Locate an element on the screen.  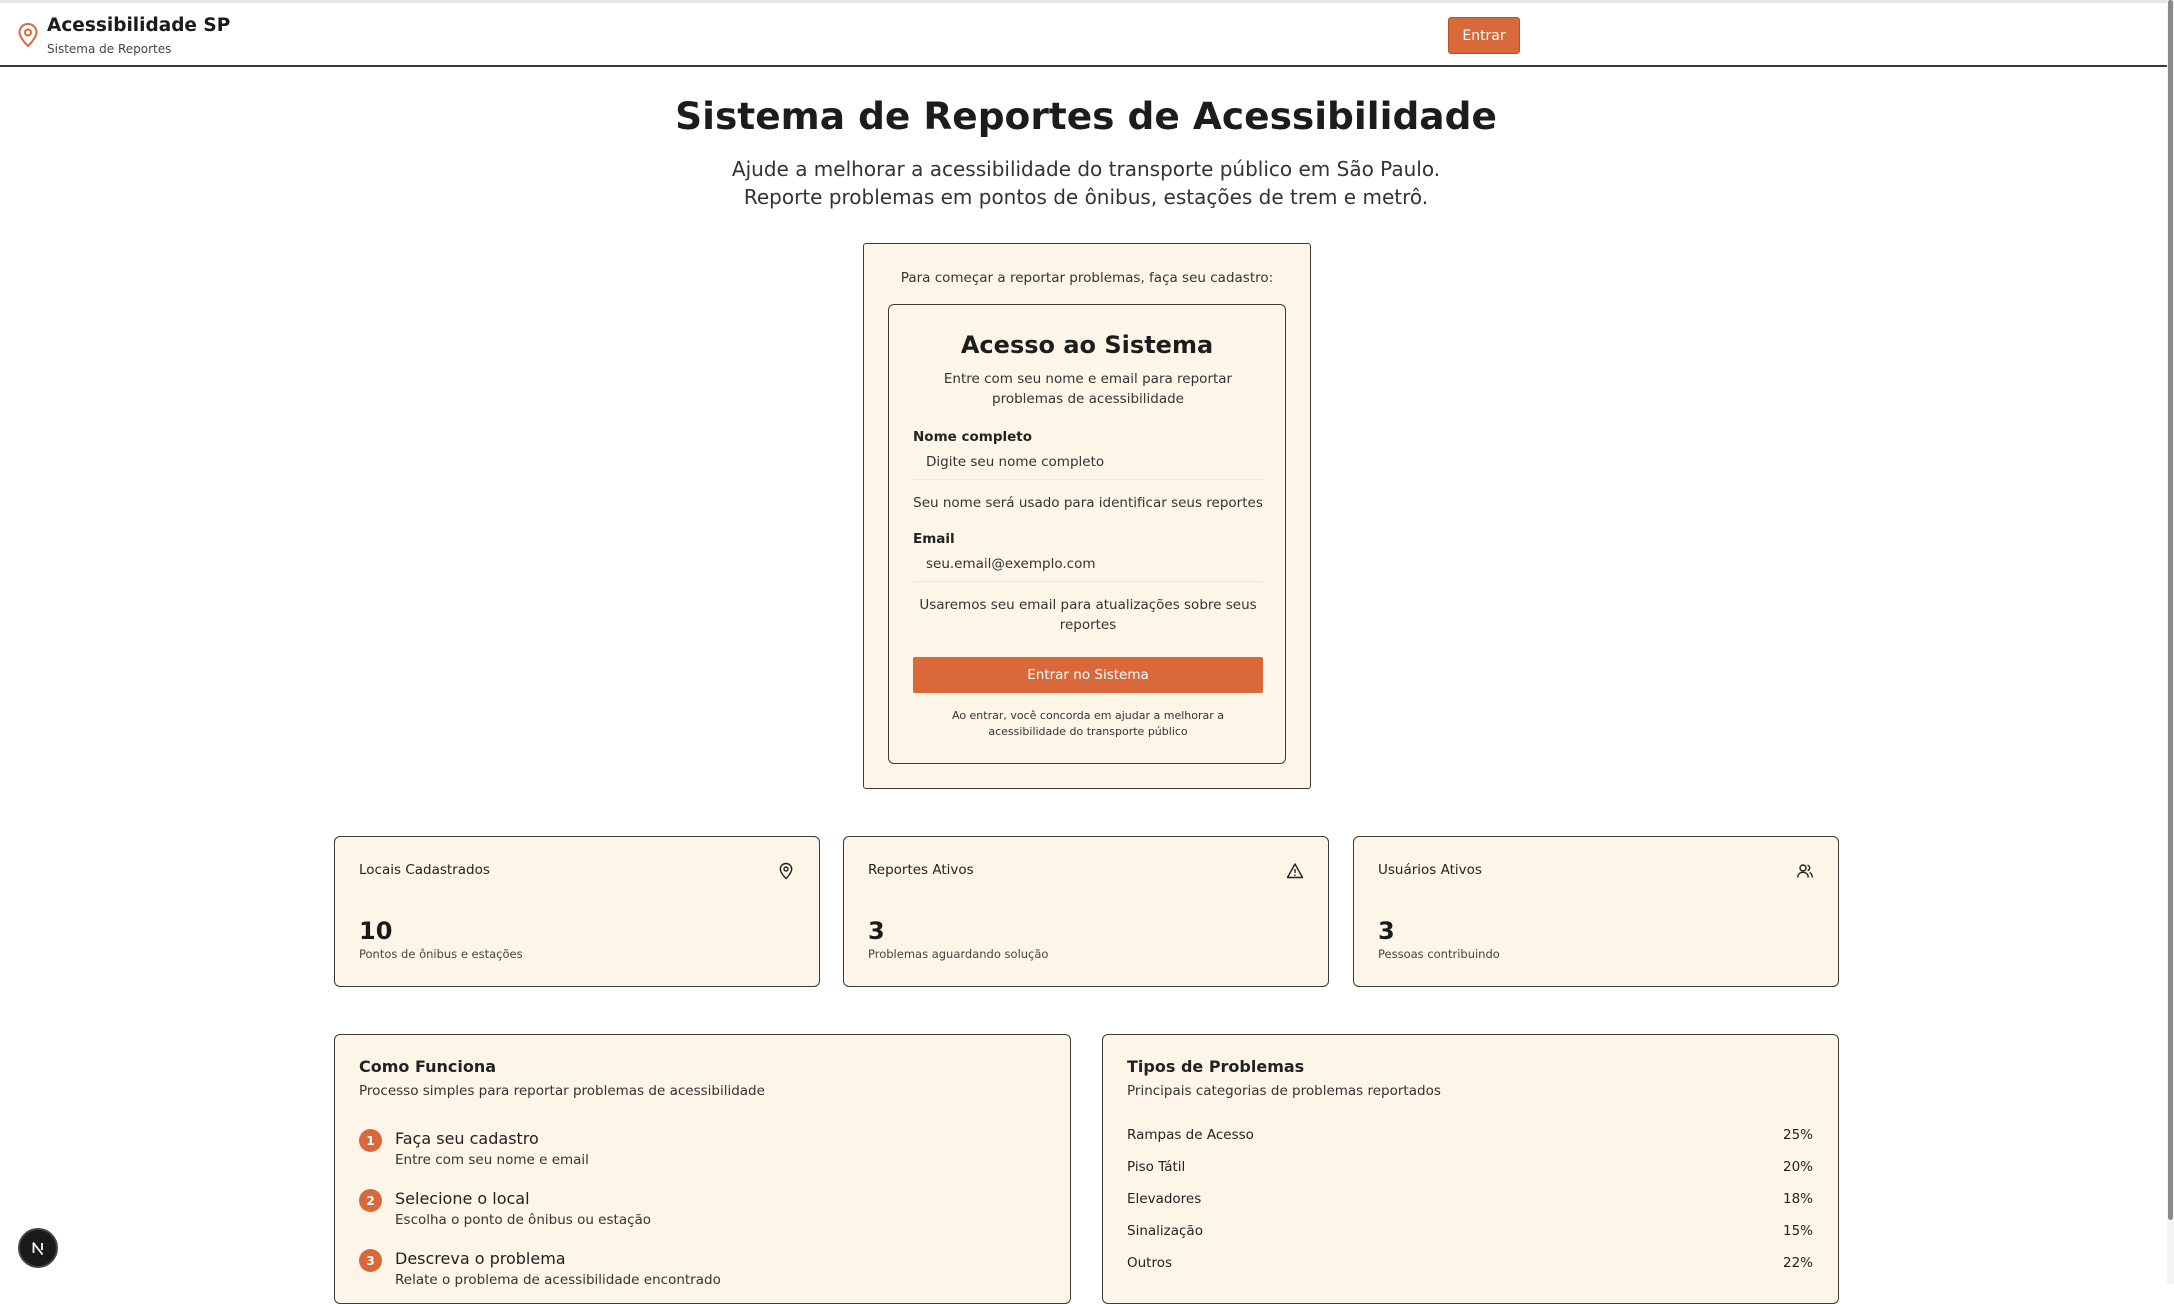
login-button: Entrar is located at coordinates (1484, 35).